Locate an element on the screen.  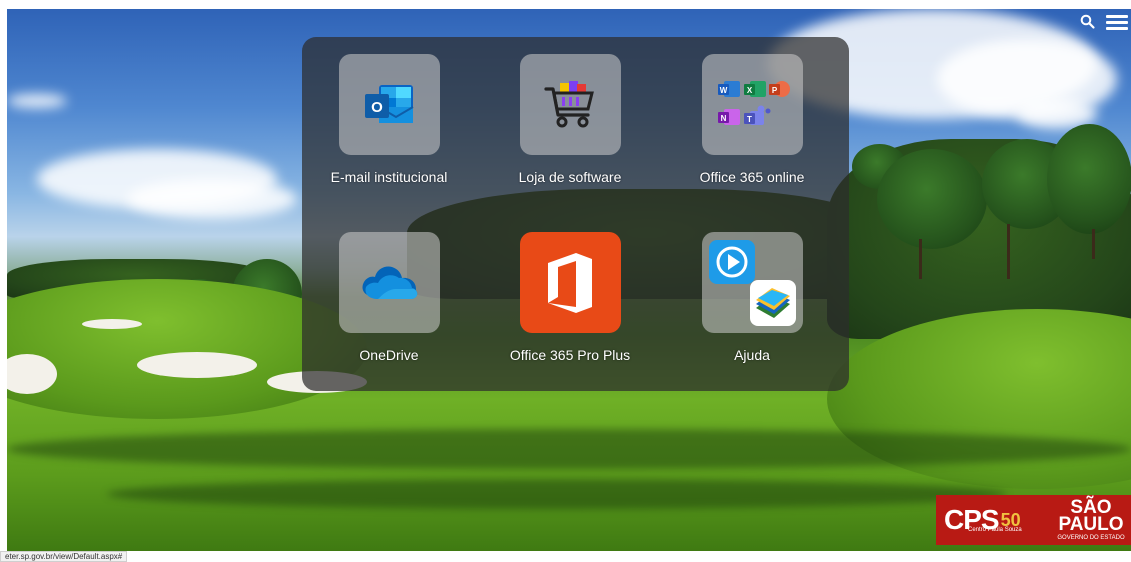
onedrive-cloud-icon is located at coordinates (390, 282).